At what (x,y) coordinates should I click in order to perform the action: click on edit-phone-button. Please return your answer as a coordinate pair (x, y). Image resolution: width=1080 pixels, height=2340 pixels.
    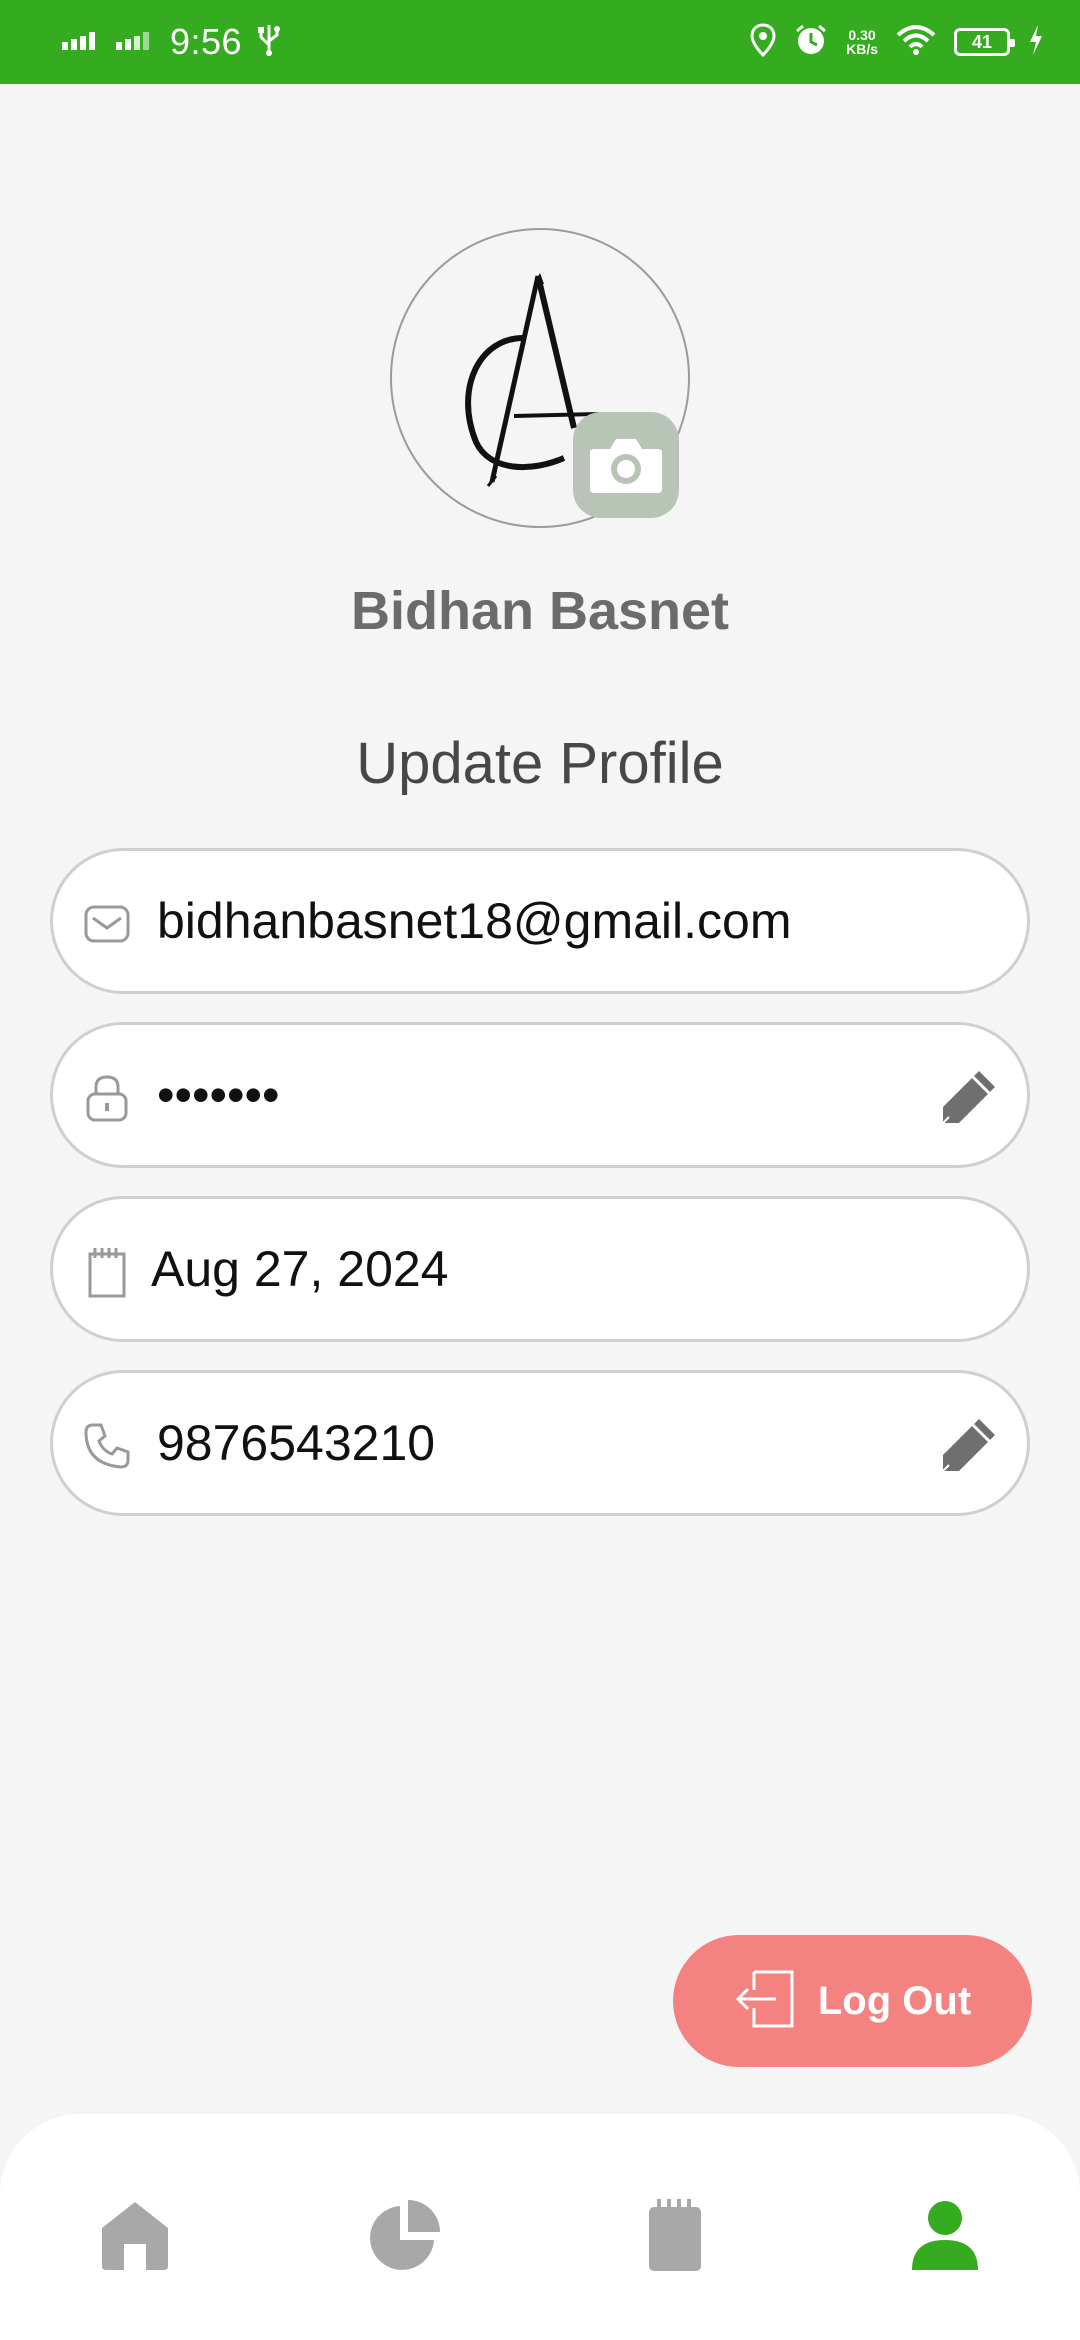
    Looking at the image, I should click on (969, 1445).